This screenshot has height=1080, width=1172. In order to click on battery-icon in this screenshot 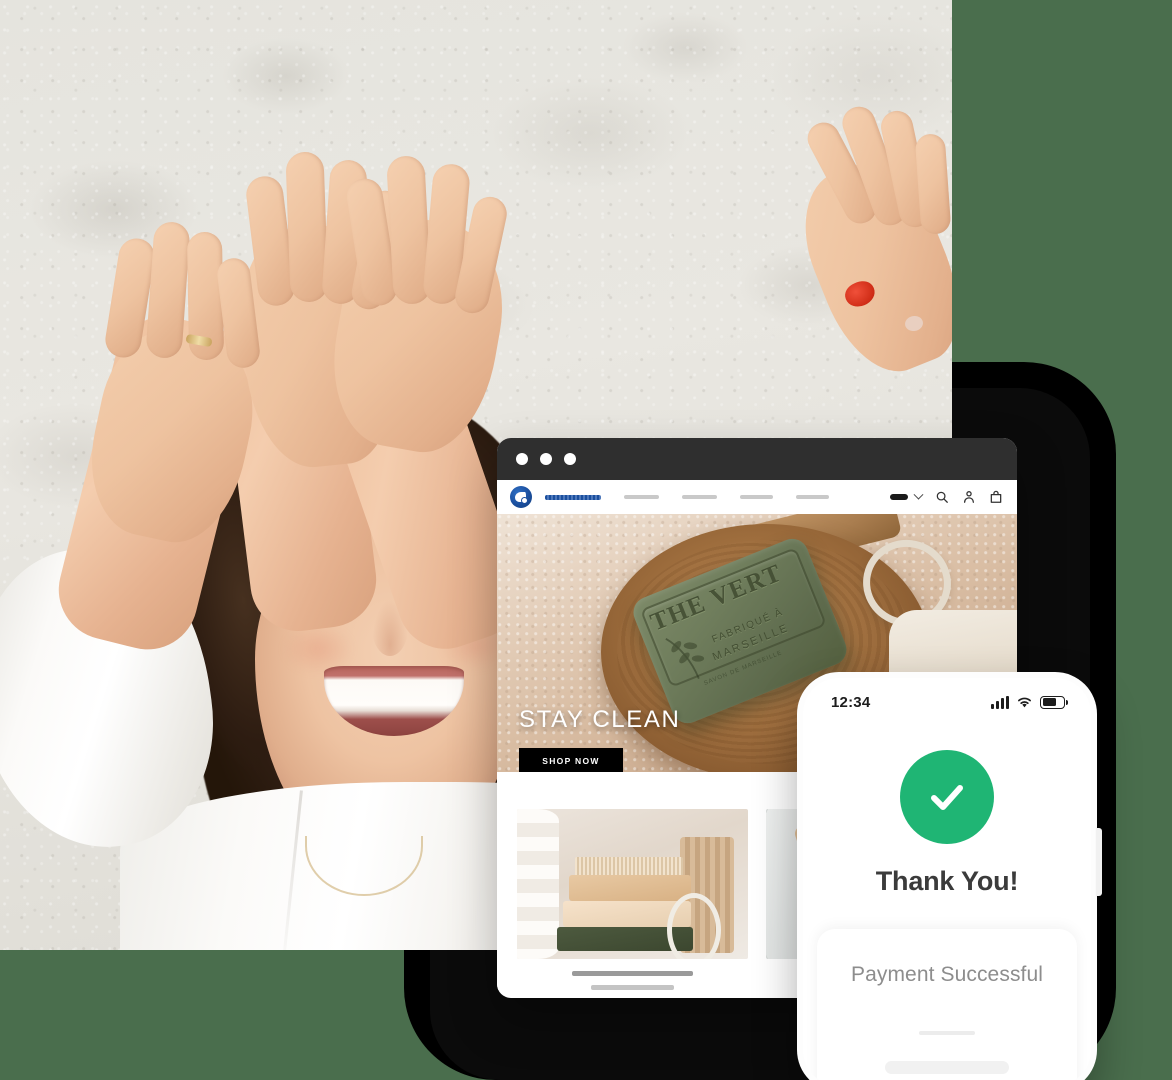, I will do `click(1054, 702)`.